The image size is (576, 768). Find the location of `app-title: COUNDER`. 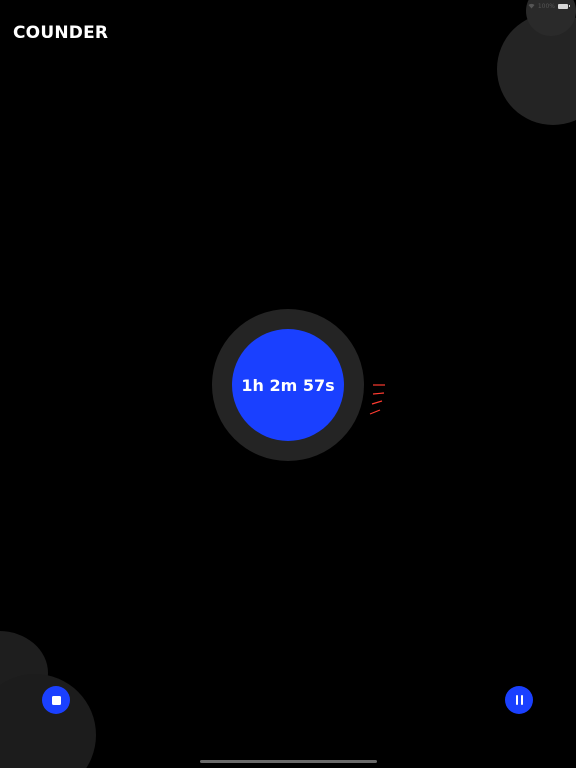

app-title: COUNDER is located at coordinates (61, 33).